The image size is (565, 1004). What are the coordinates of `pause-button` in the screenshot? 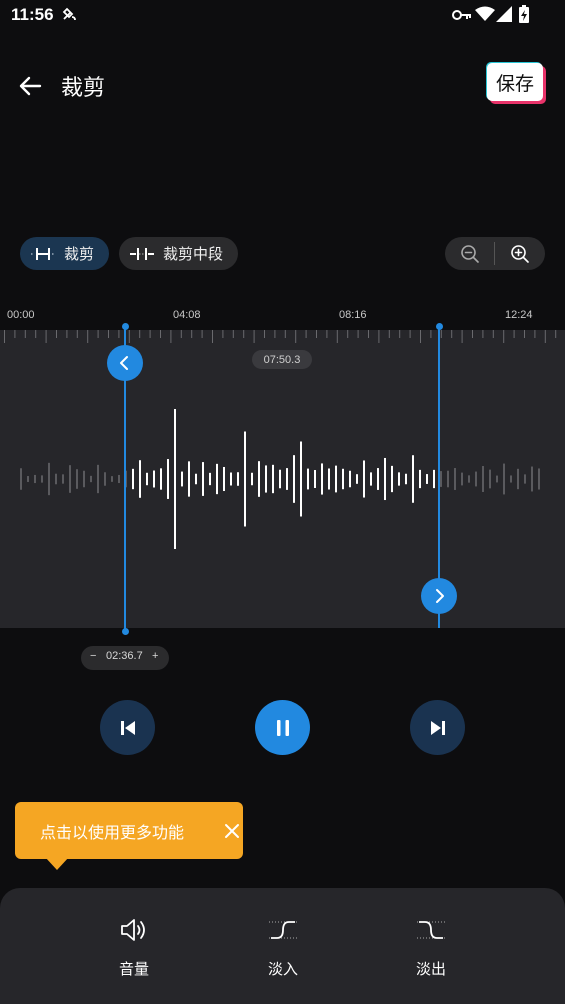 It's located at (282, 727).